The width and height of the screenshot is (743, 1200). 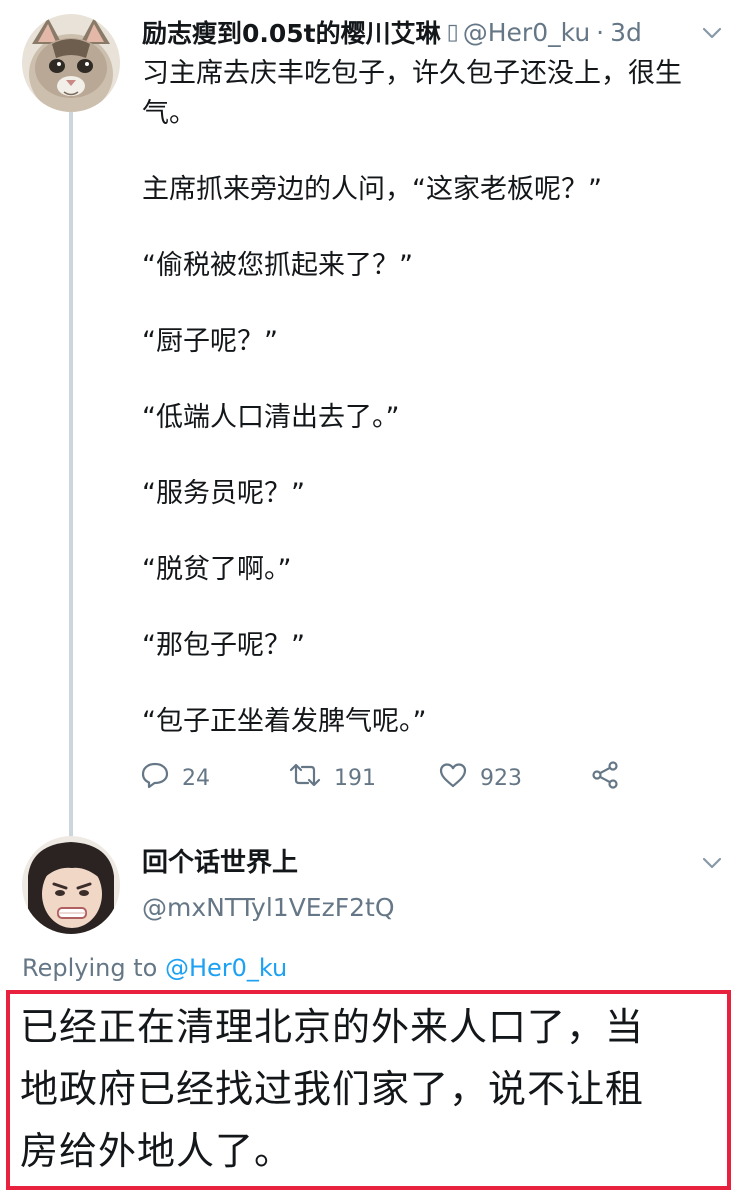 What do you see at coordinates (526, 32) in the screenshot?
I see `author-handle: @Her0_ku` at bounding box center [526, 32].